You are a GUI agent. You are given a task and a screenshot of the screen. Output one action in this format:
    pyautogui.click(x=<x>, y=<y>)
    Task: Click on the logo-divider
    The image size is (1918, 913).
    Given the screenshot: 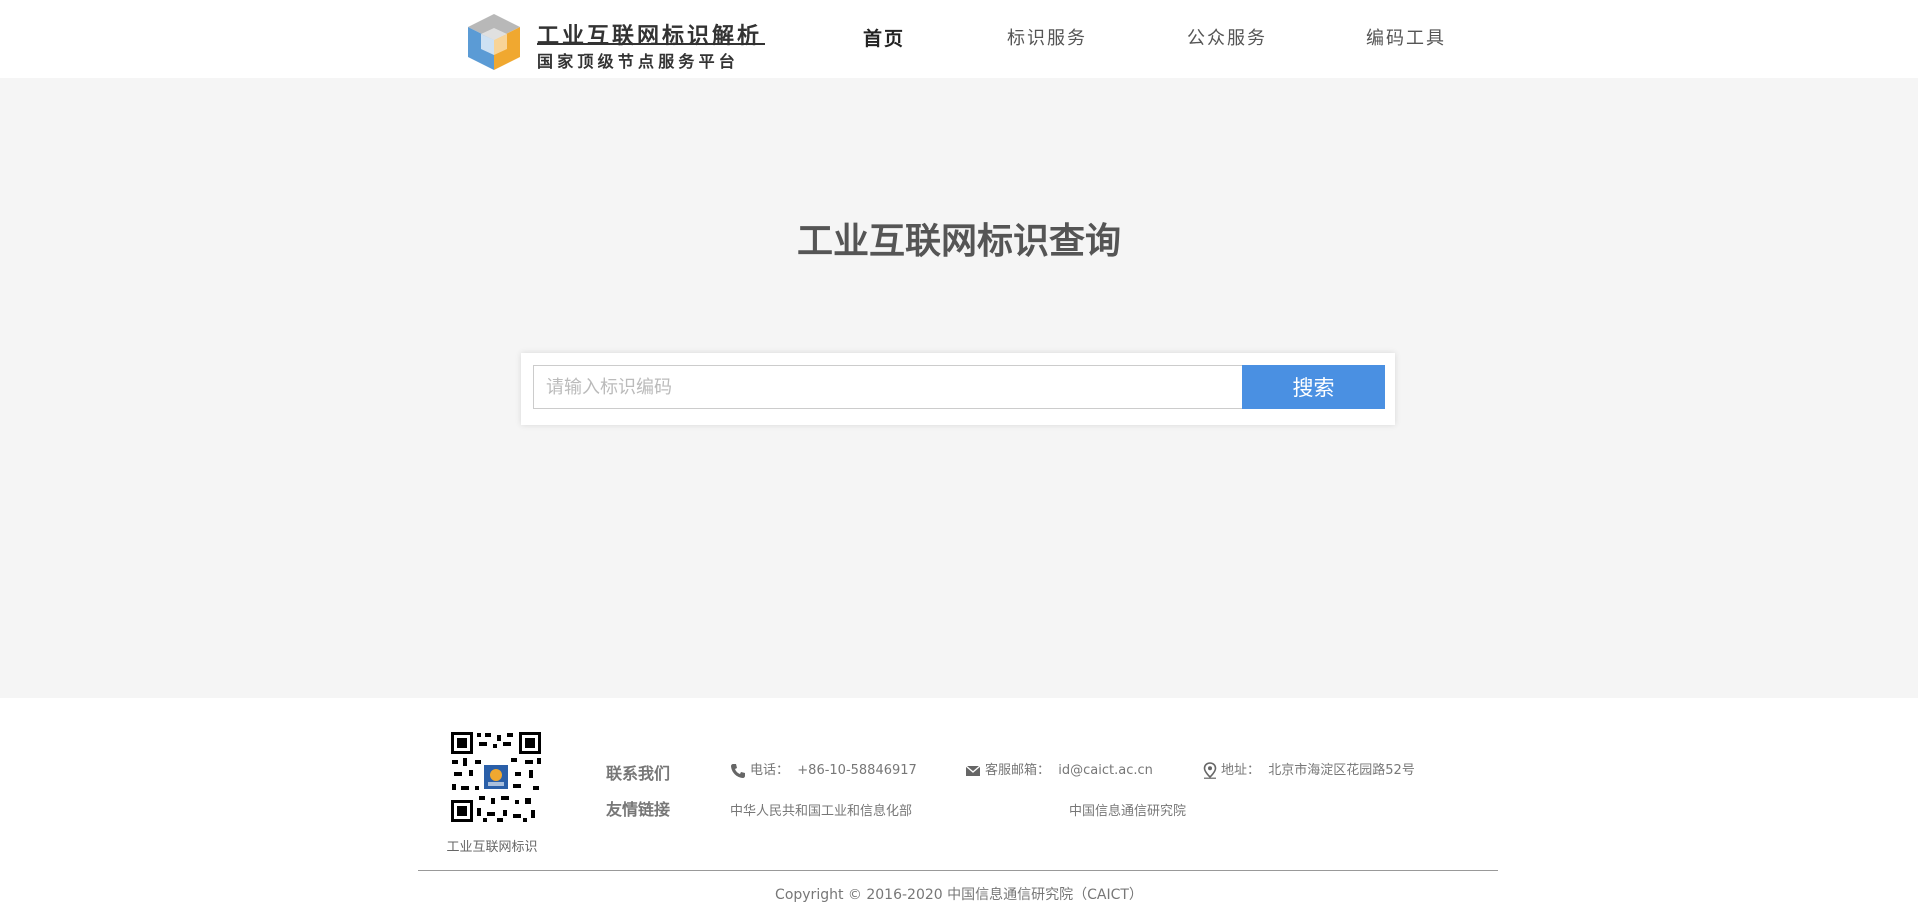 What is the action you would take?
    pyautogui.click(x=651, y=44)
    